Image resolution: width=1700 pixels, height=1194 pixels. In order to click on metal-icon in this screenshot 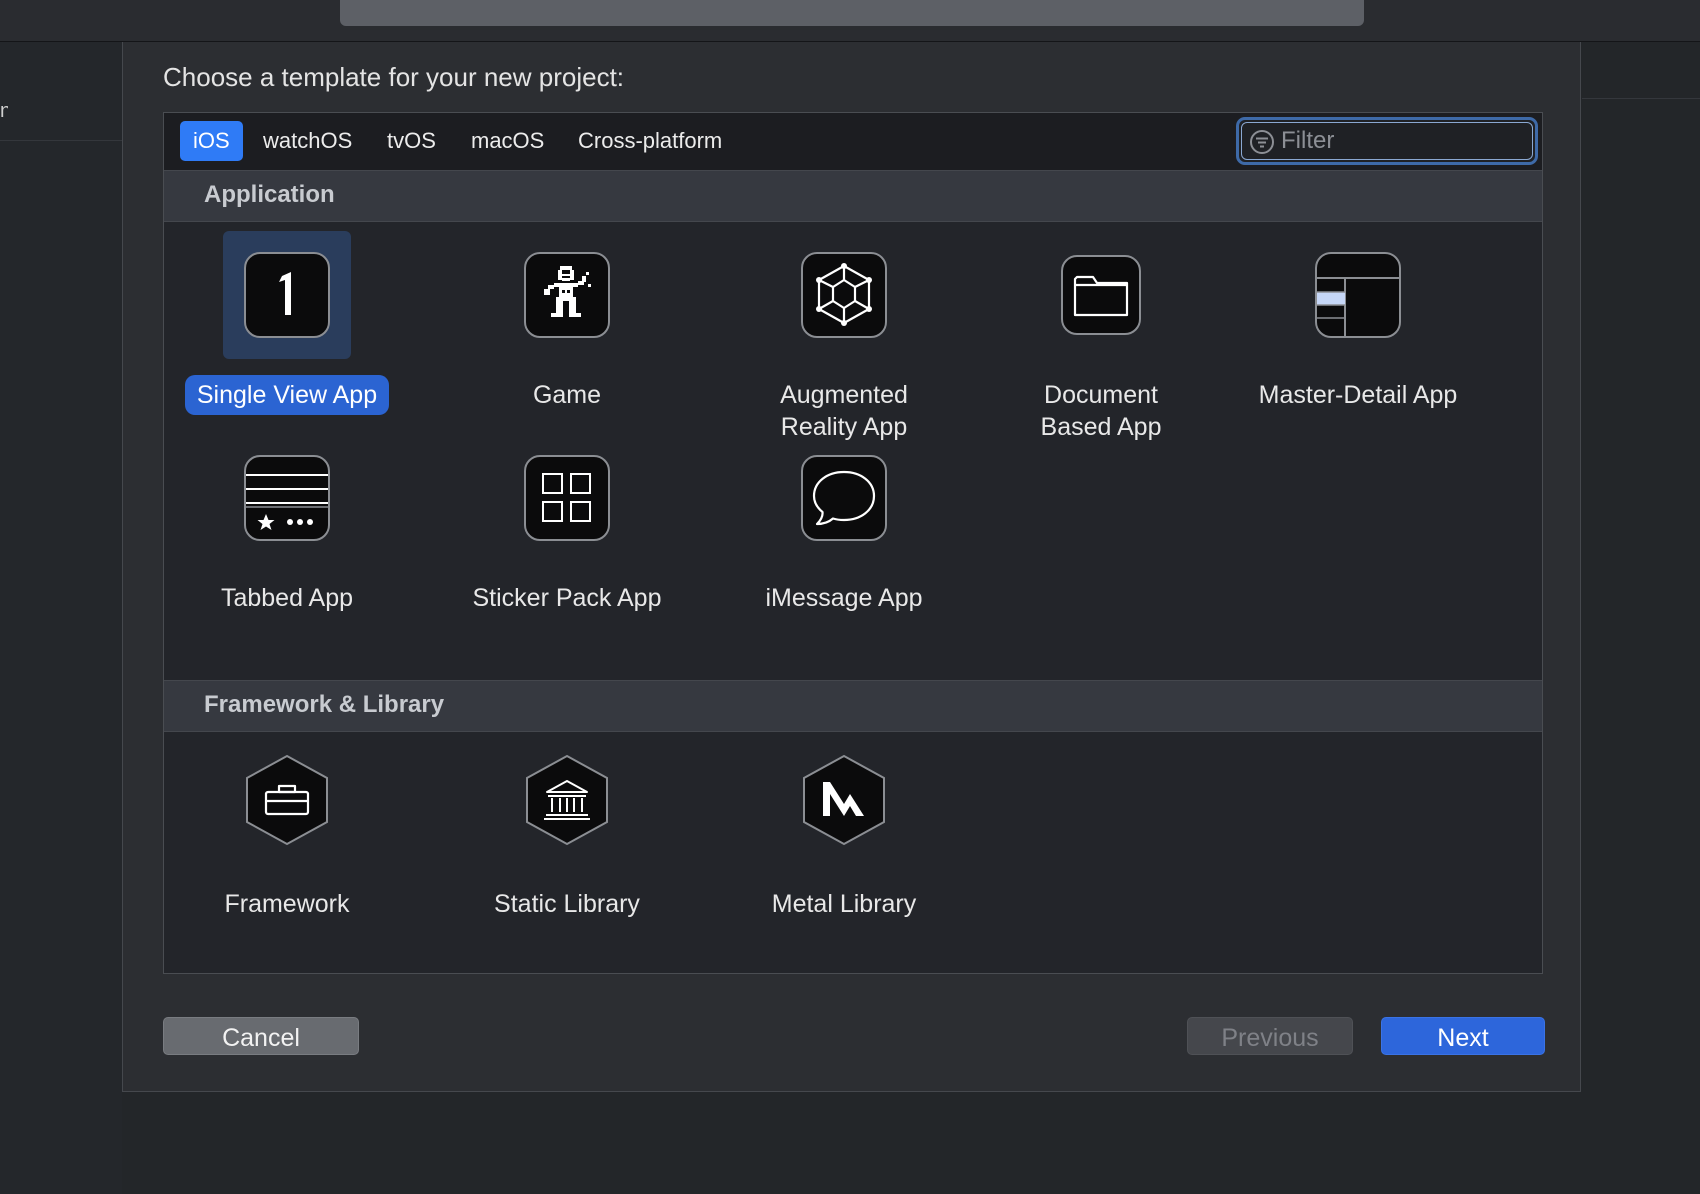, I will do `click(844, 800)`.